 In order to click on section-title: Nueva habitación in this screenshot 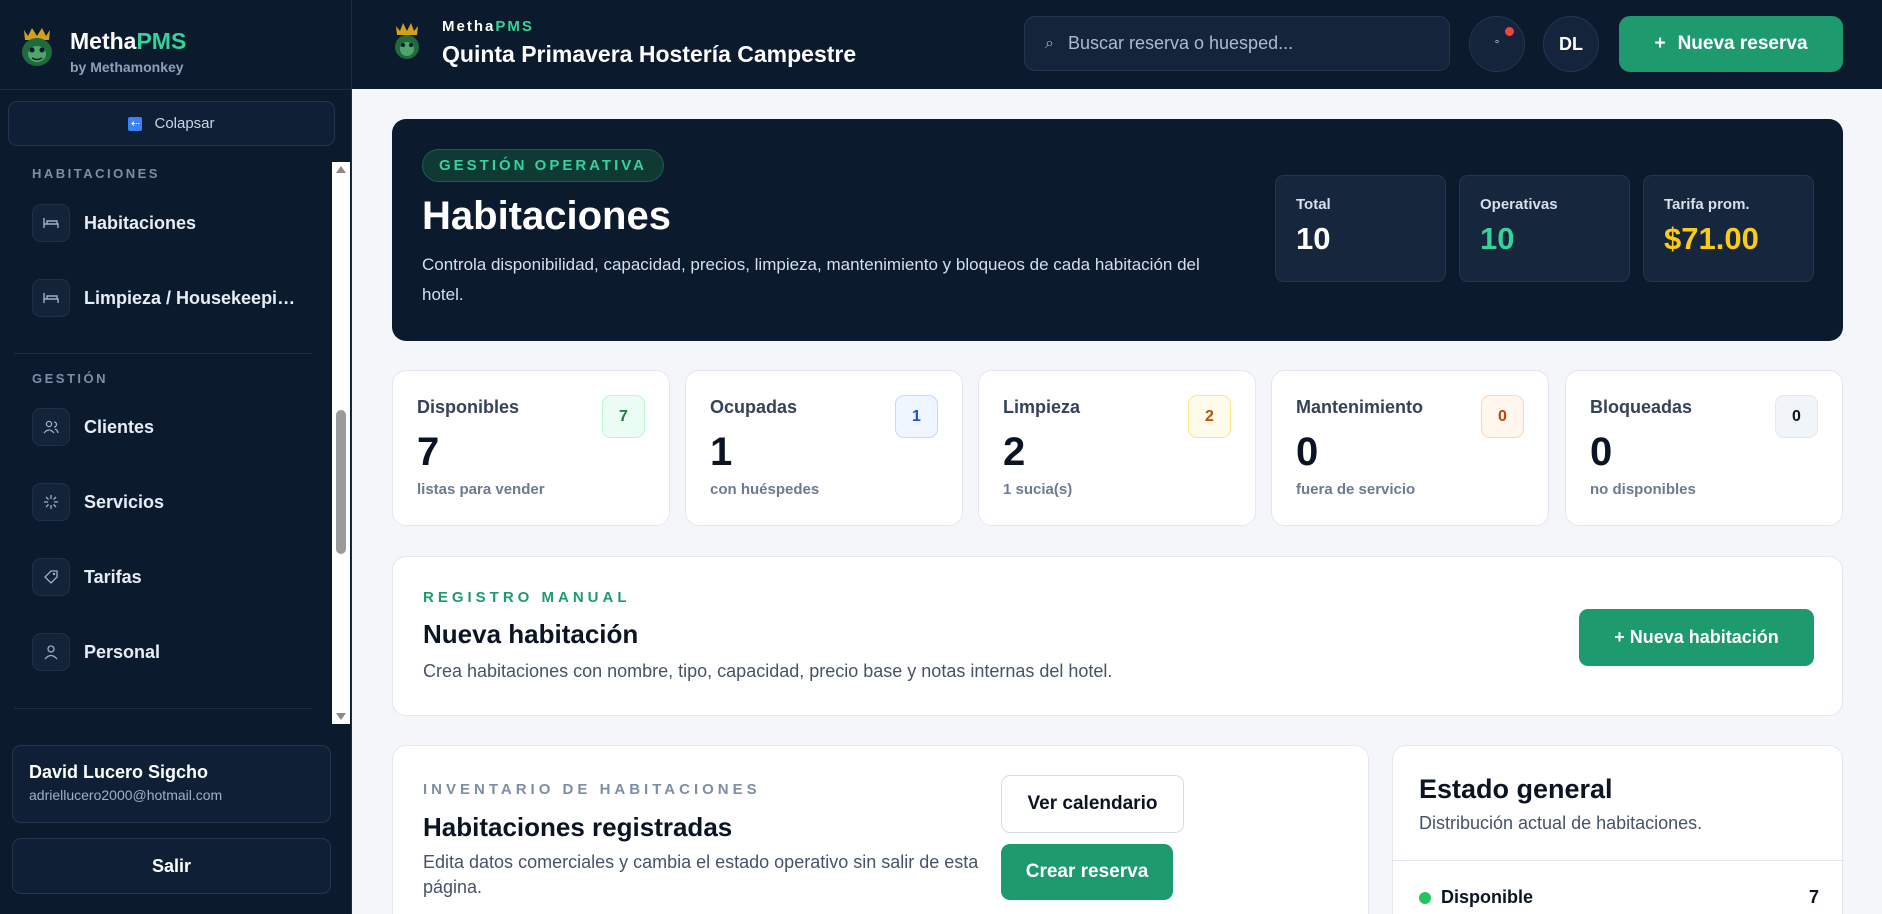, I will do `click(531, 634)`.